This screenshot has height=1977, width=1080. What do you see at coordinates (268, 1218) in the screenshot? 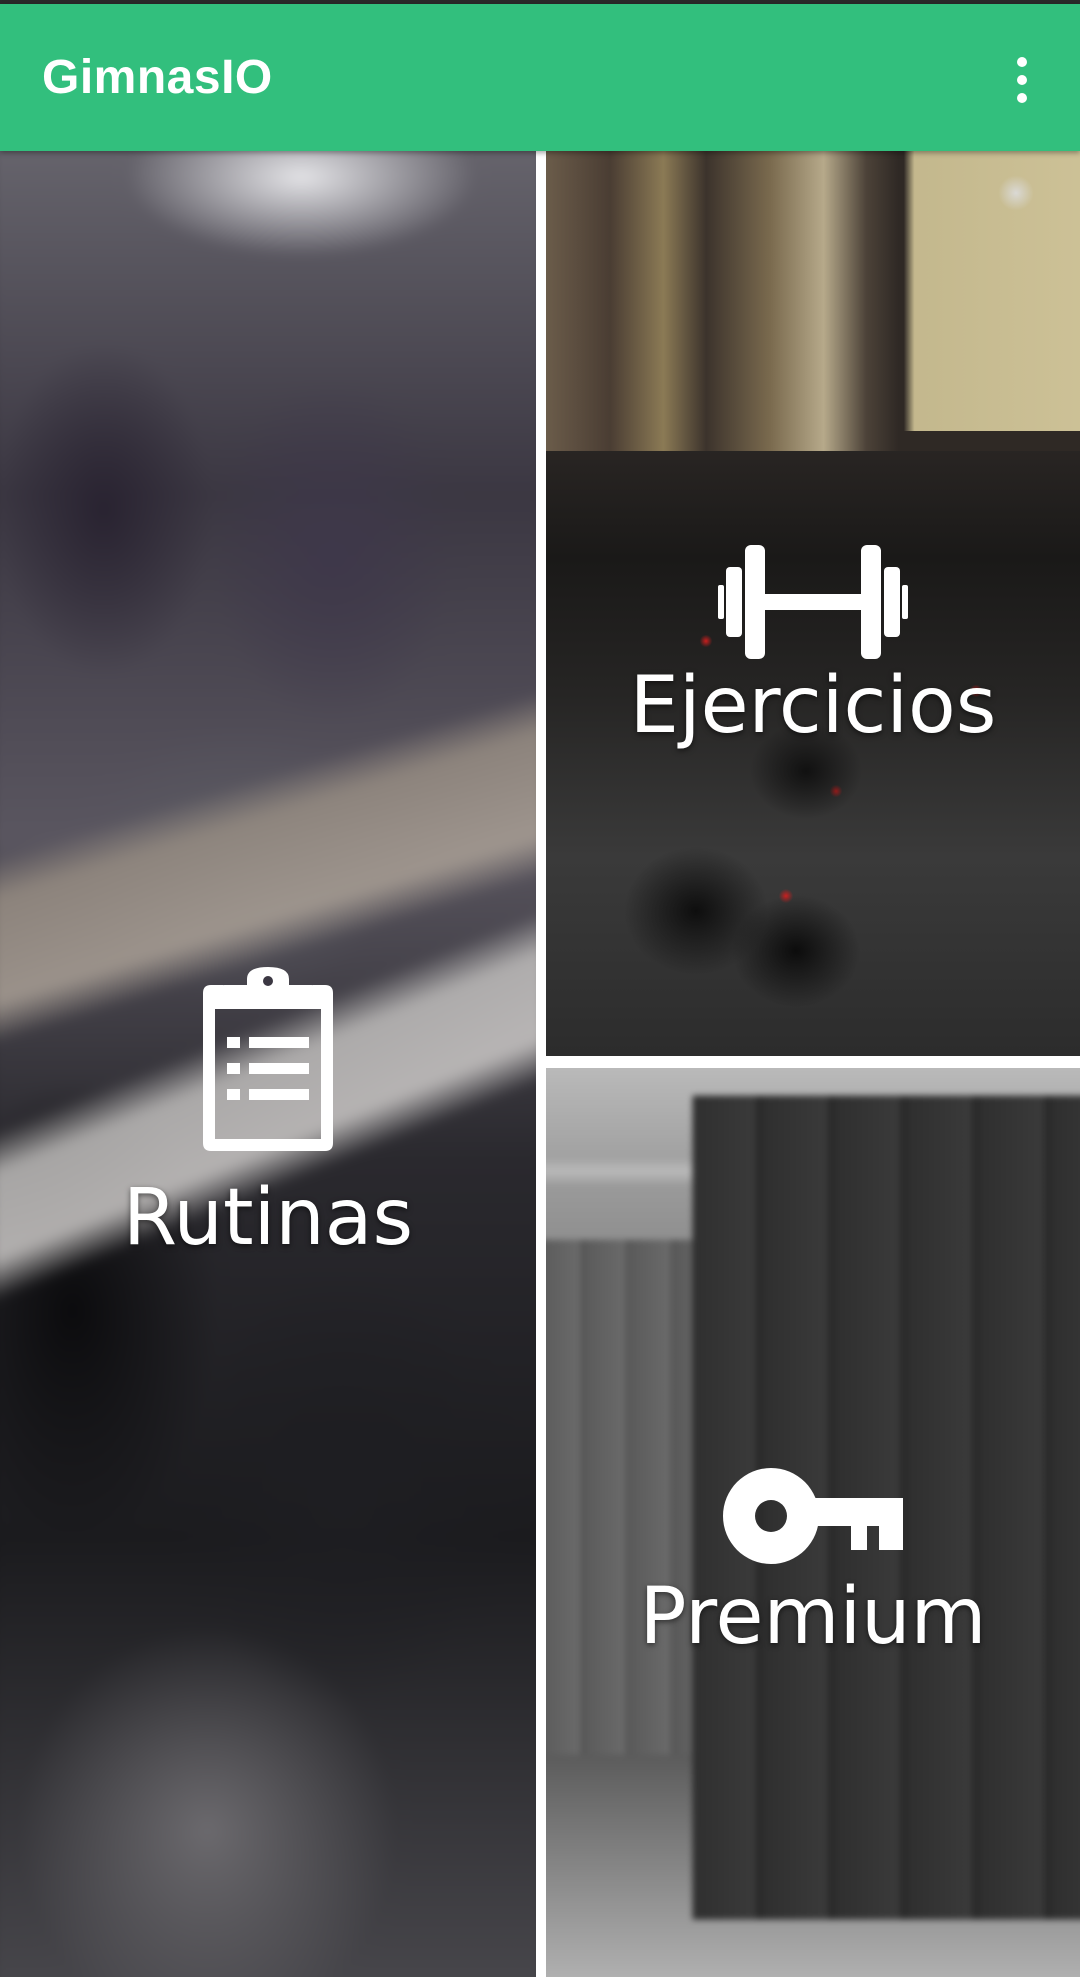
I see `tile-label-rutinas: Rutinas` at bounding box center [268, 1218].